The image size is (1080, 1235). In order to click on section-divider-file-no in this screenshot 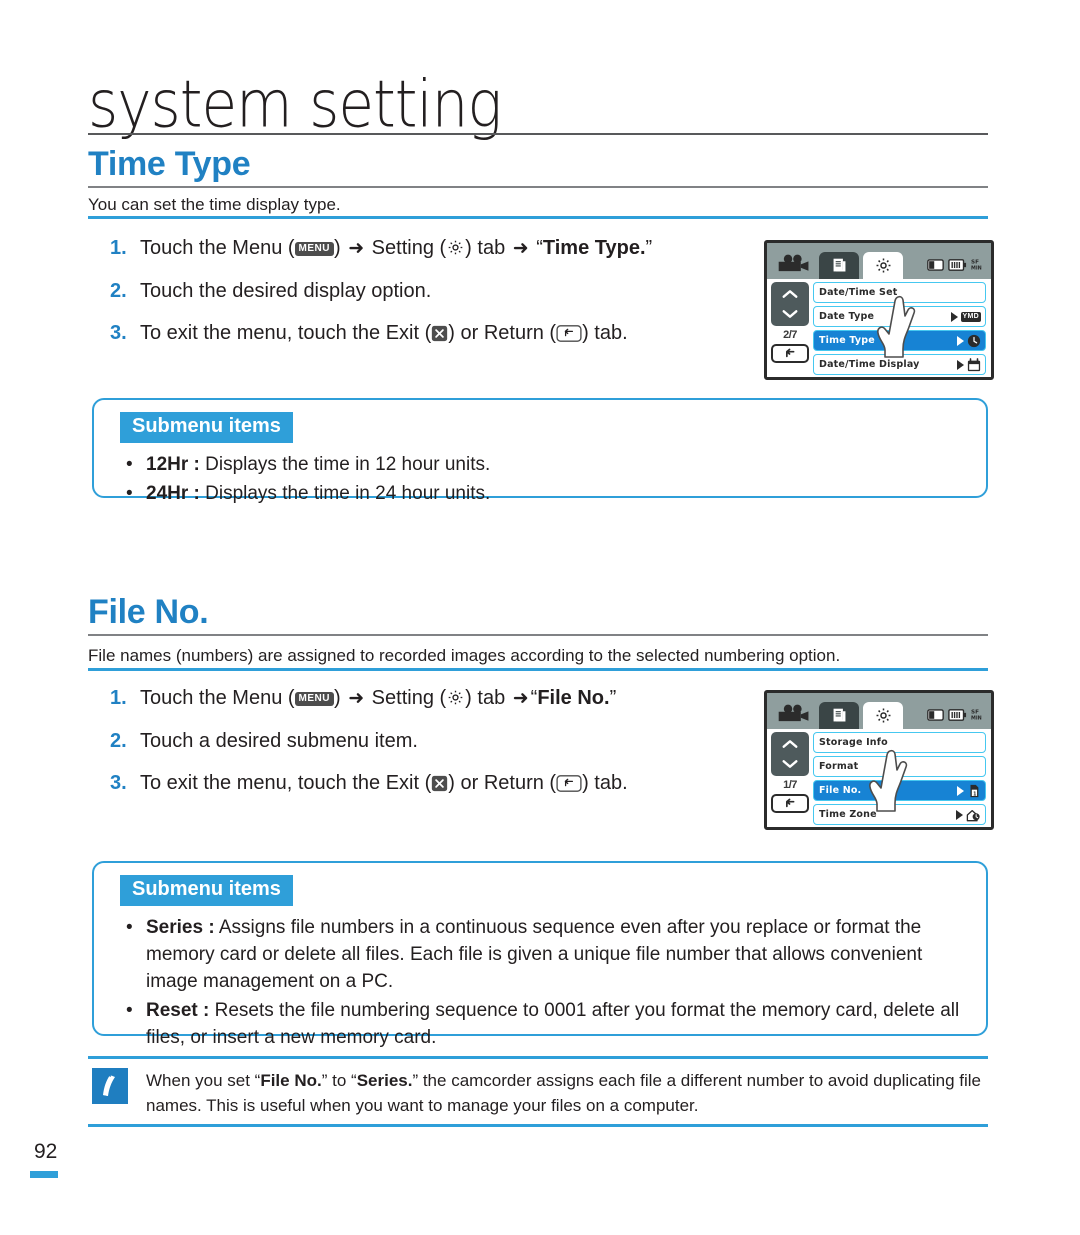, I will do `click(538, 635)`.